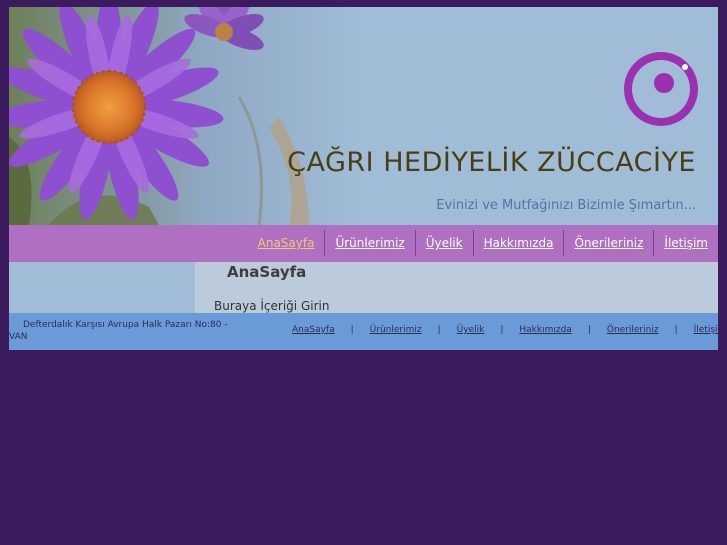  I want to click on circle-eye-logo-icon, so click(661, 89).